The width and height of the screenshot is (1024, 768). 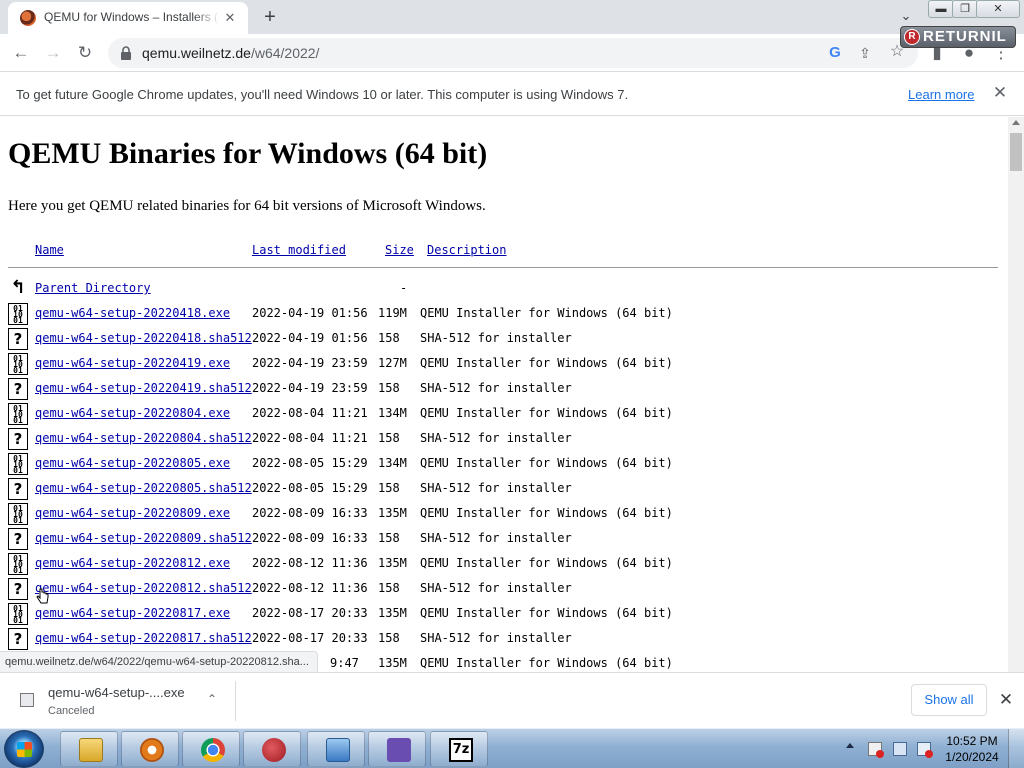 I want to click on forward-arrow-icon: →, so click(x=53, y=53).